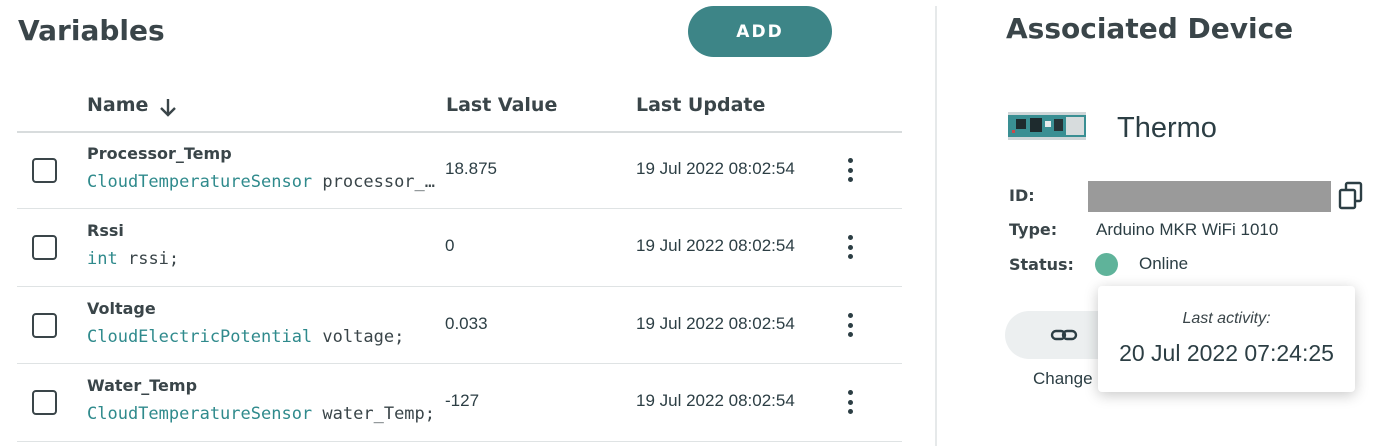  What do you see at coordinates (1209, 196) in the screenshot?
I see `device-id-value-redacted` at bounding box center [1209, 196].